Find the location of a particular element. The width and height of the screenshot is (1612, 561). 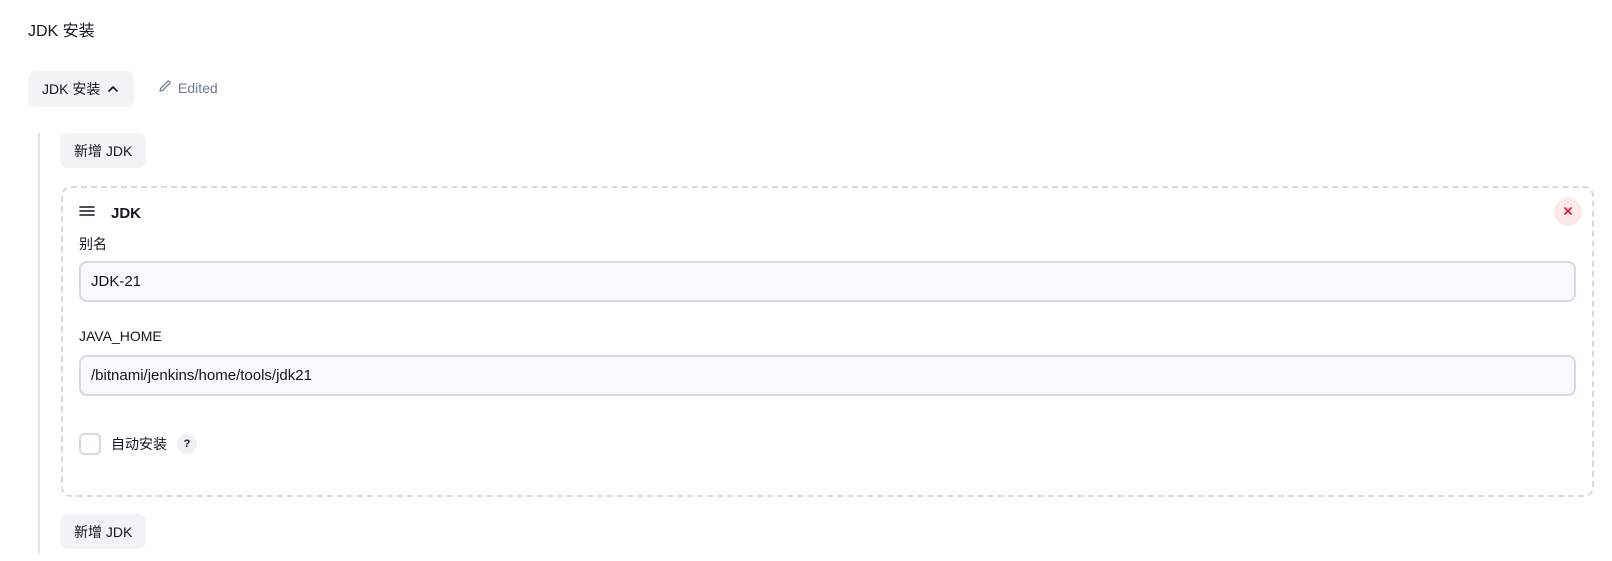

alias-label: 别名 is located at coordinates (93, 244).